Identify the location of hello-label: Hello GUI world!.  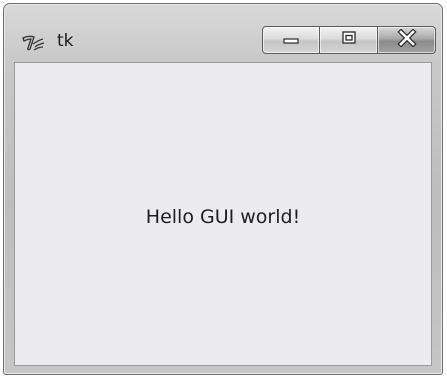
(223, 217).